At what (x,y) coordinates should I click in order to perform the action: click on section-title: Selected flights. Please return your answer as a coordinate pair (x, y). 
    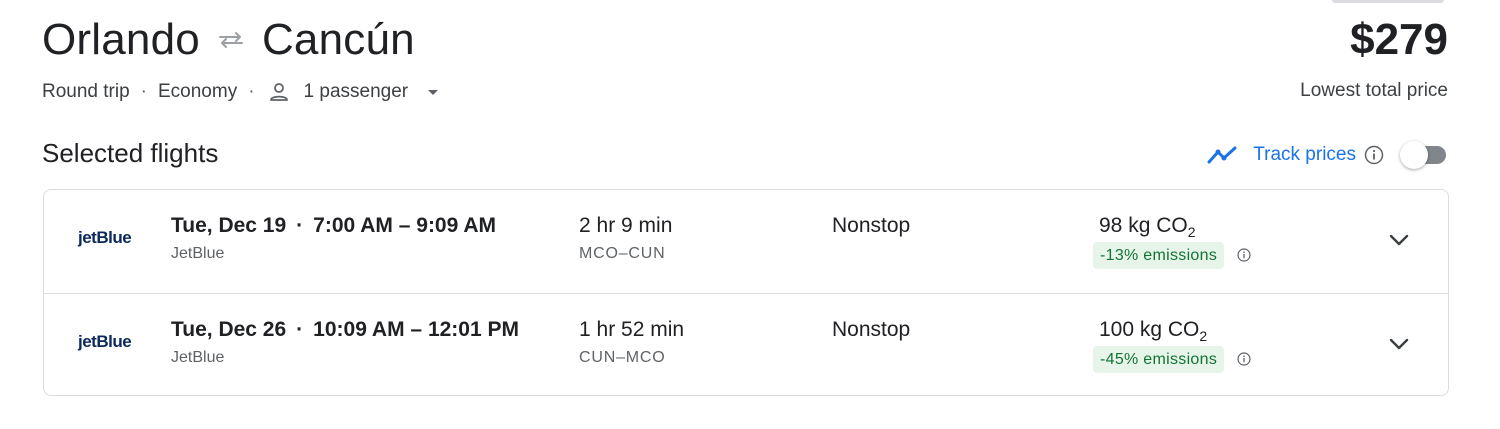
    Looking at the image, I should click on (130, 153).